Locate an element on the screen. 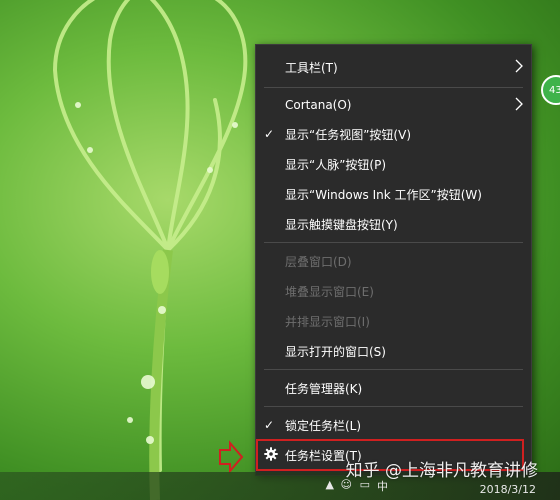 This screenshot has width=560, height=500. menu-item-label: 显示“人脉”按钮(P) is located at coordinates (336, 164).